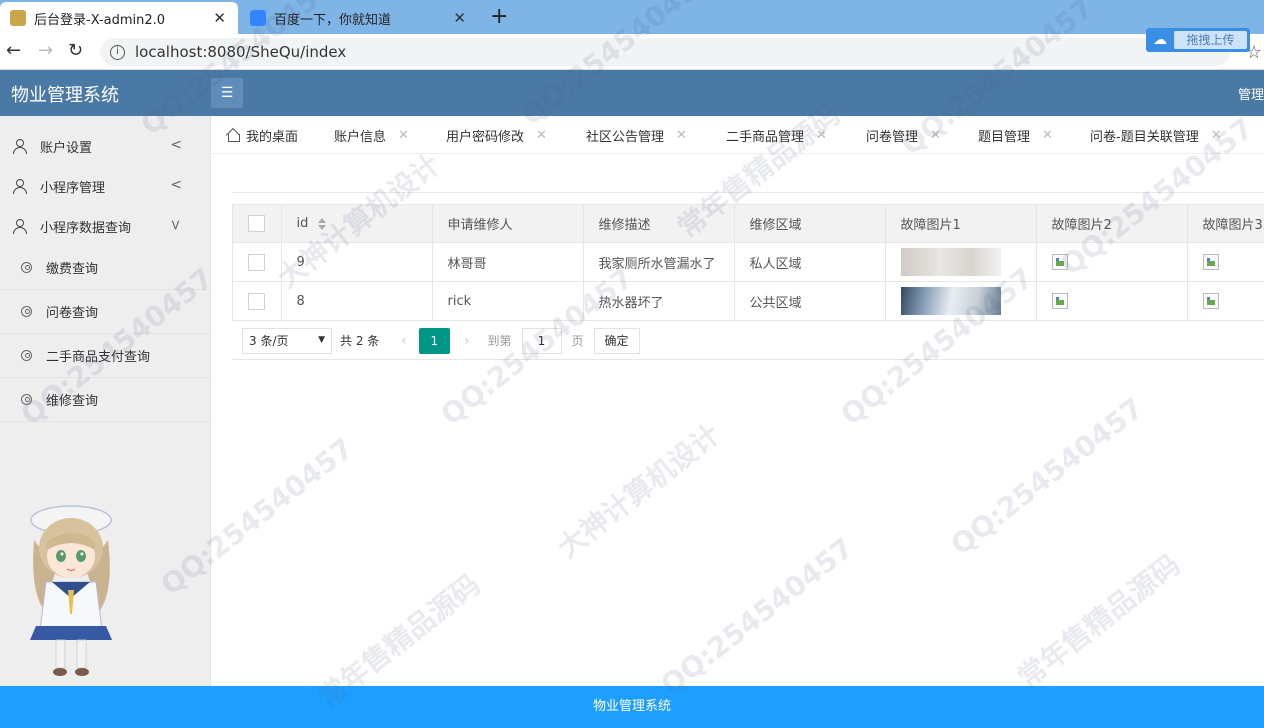  Describe the element at coordinates (13, 50) in the screenshot. I see `back-arrow-icon: ←` at that location.